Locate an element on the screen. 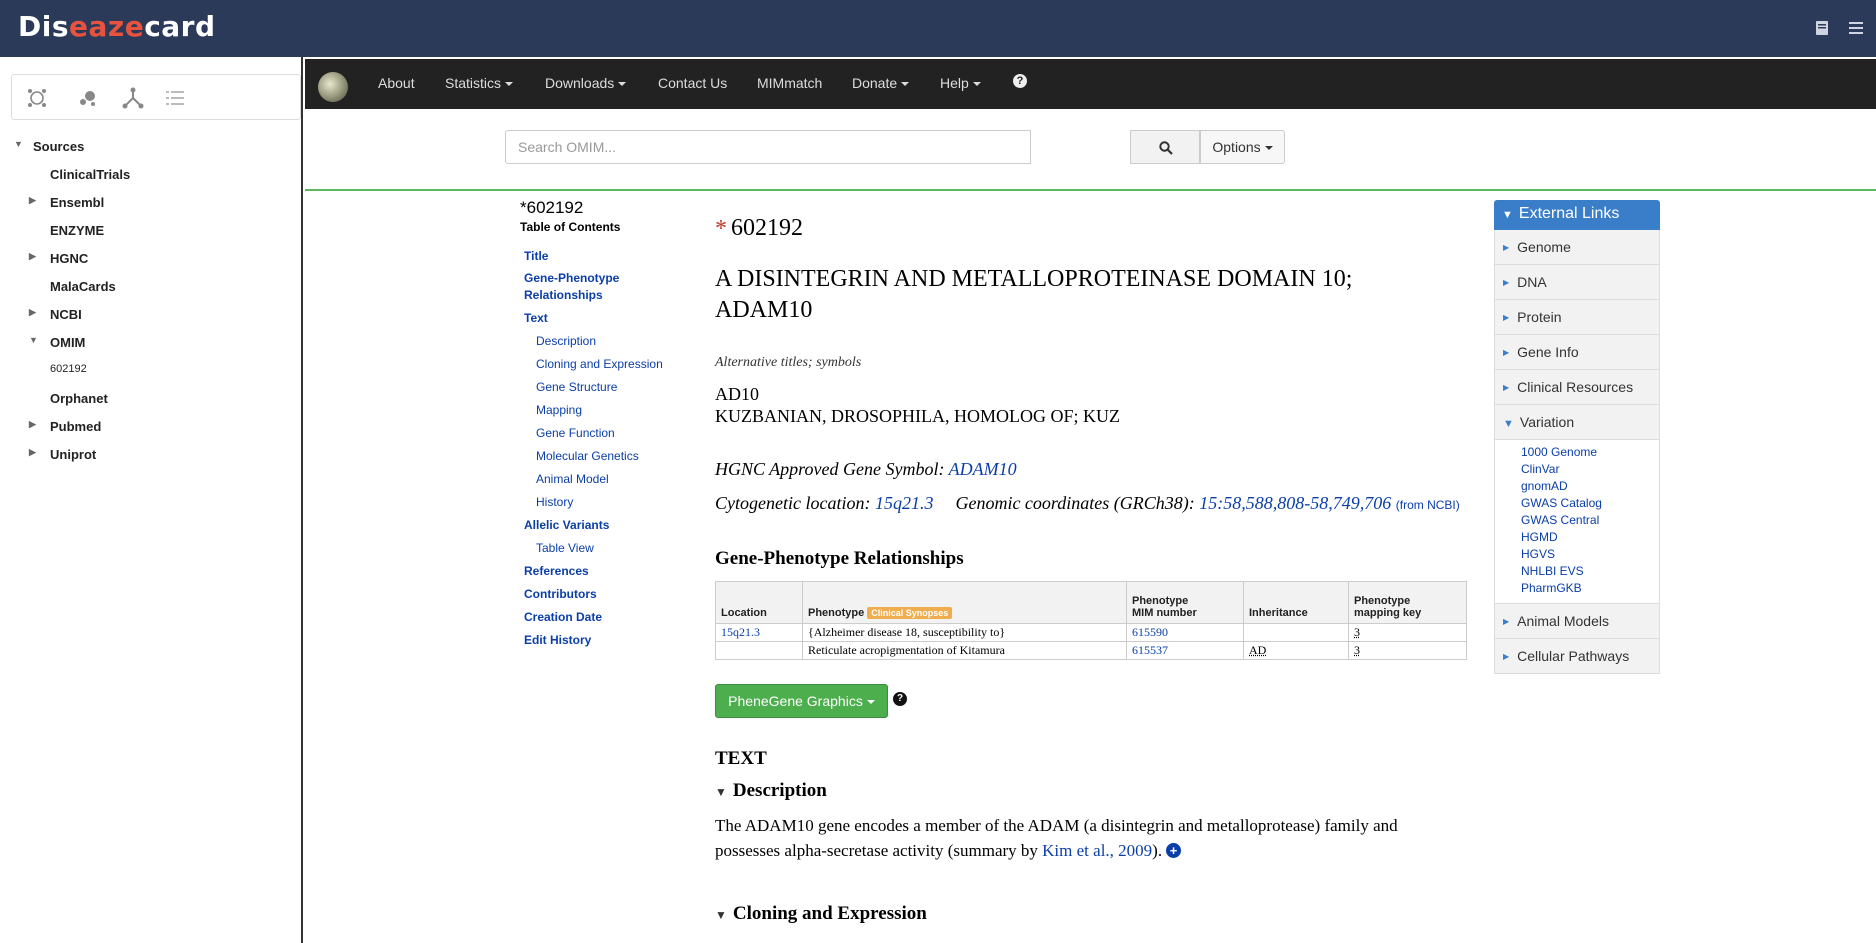  ext-link-clinvar: ClinVar is located at coordinates (1590, 469).